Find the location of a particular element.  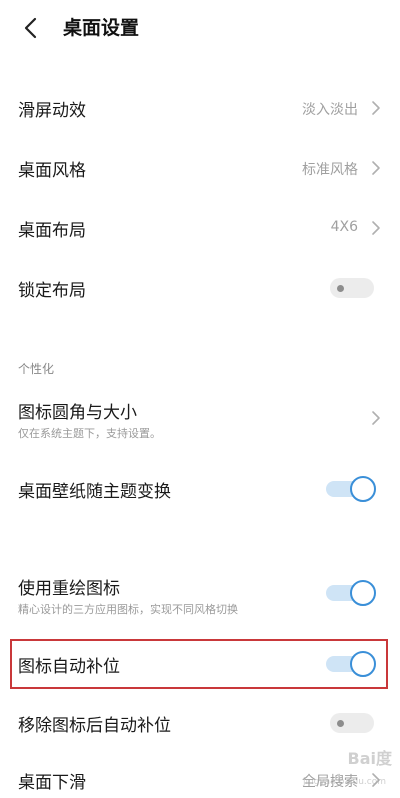

setting-subtitle: 仅在系统主题下，支持设置。 is located at coordinates (89, 433).